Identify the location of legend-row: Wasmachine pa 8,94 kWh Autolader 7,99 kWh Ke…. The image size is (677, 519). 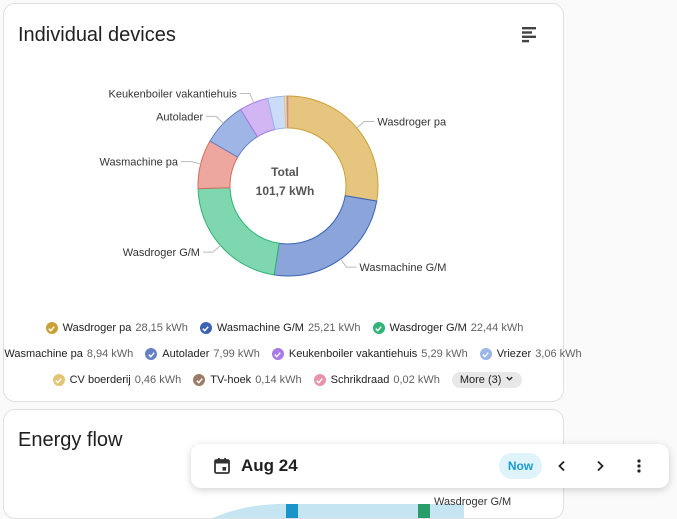
(284, 354).